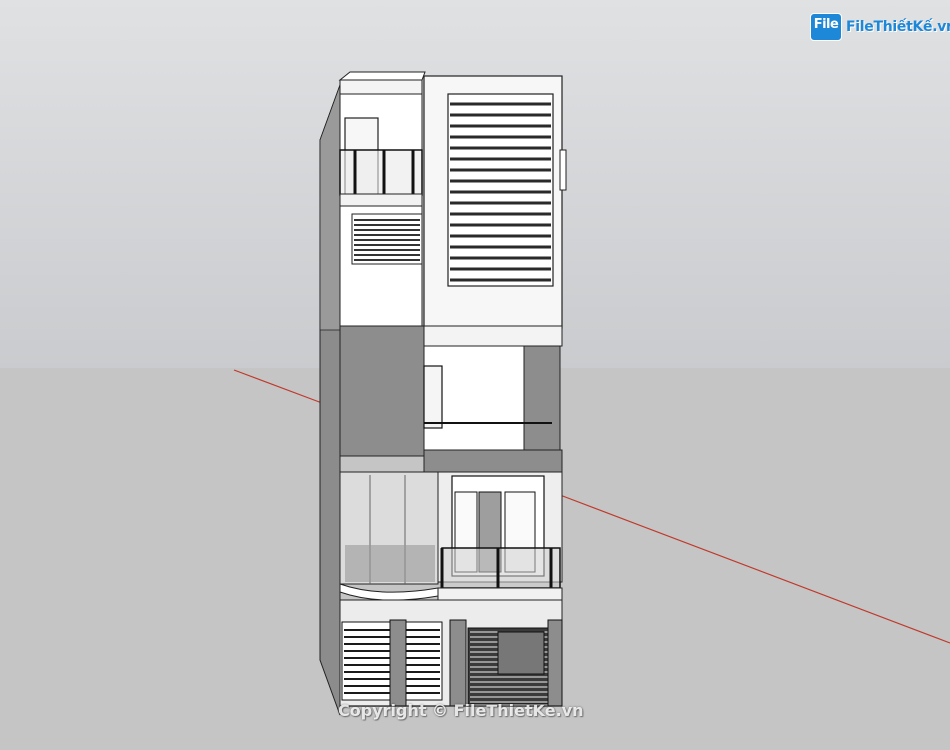  What do you see at coordinates (501, 568) in the screenshot?
I see `front-balcony-railing` at bounding box center [501, 568].